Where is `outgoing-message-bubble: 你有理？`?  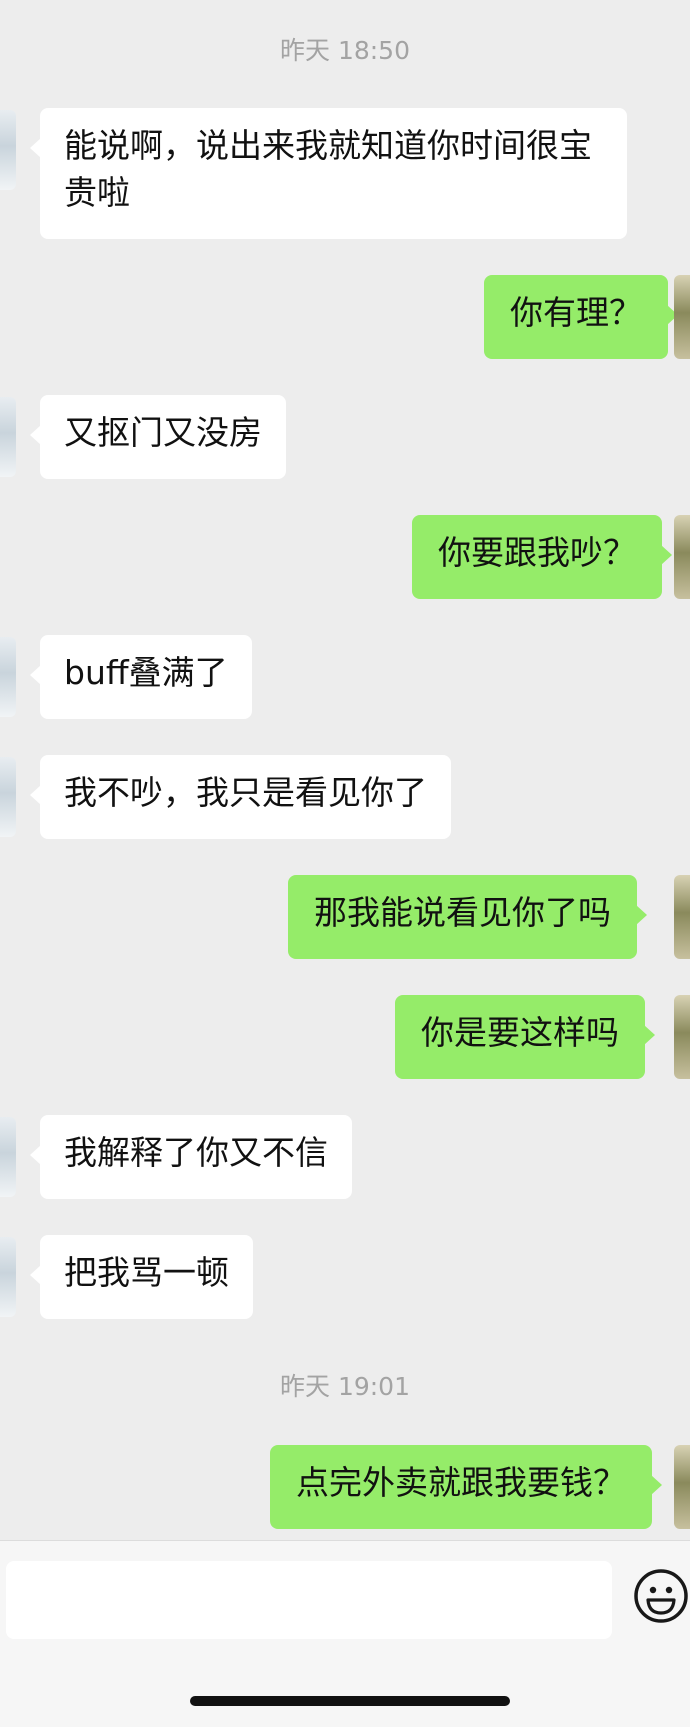 outgoing-message-bubble: 你有理？ is located at coordinates (581, 317).